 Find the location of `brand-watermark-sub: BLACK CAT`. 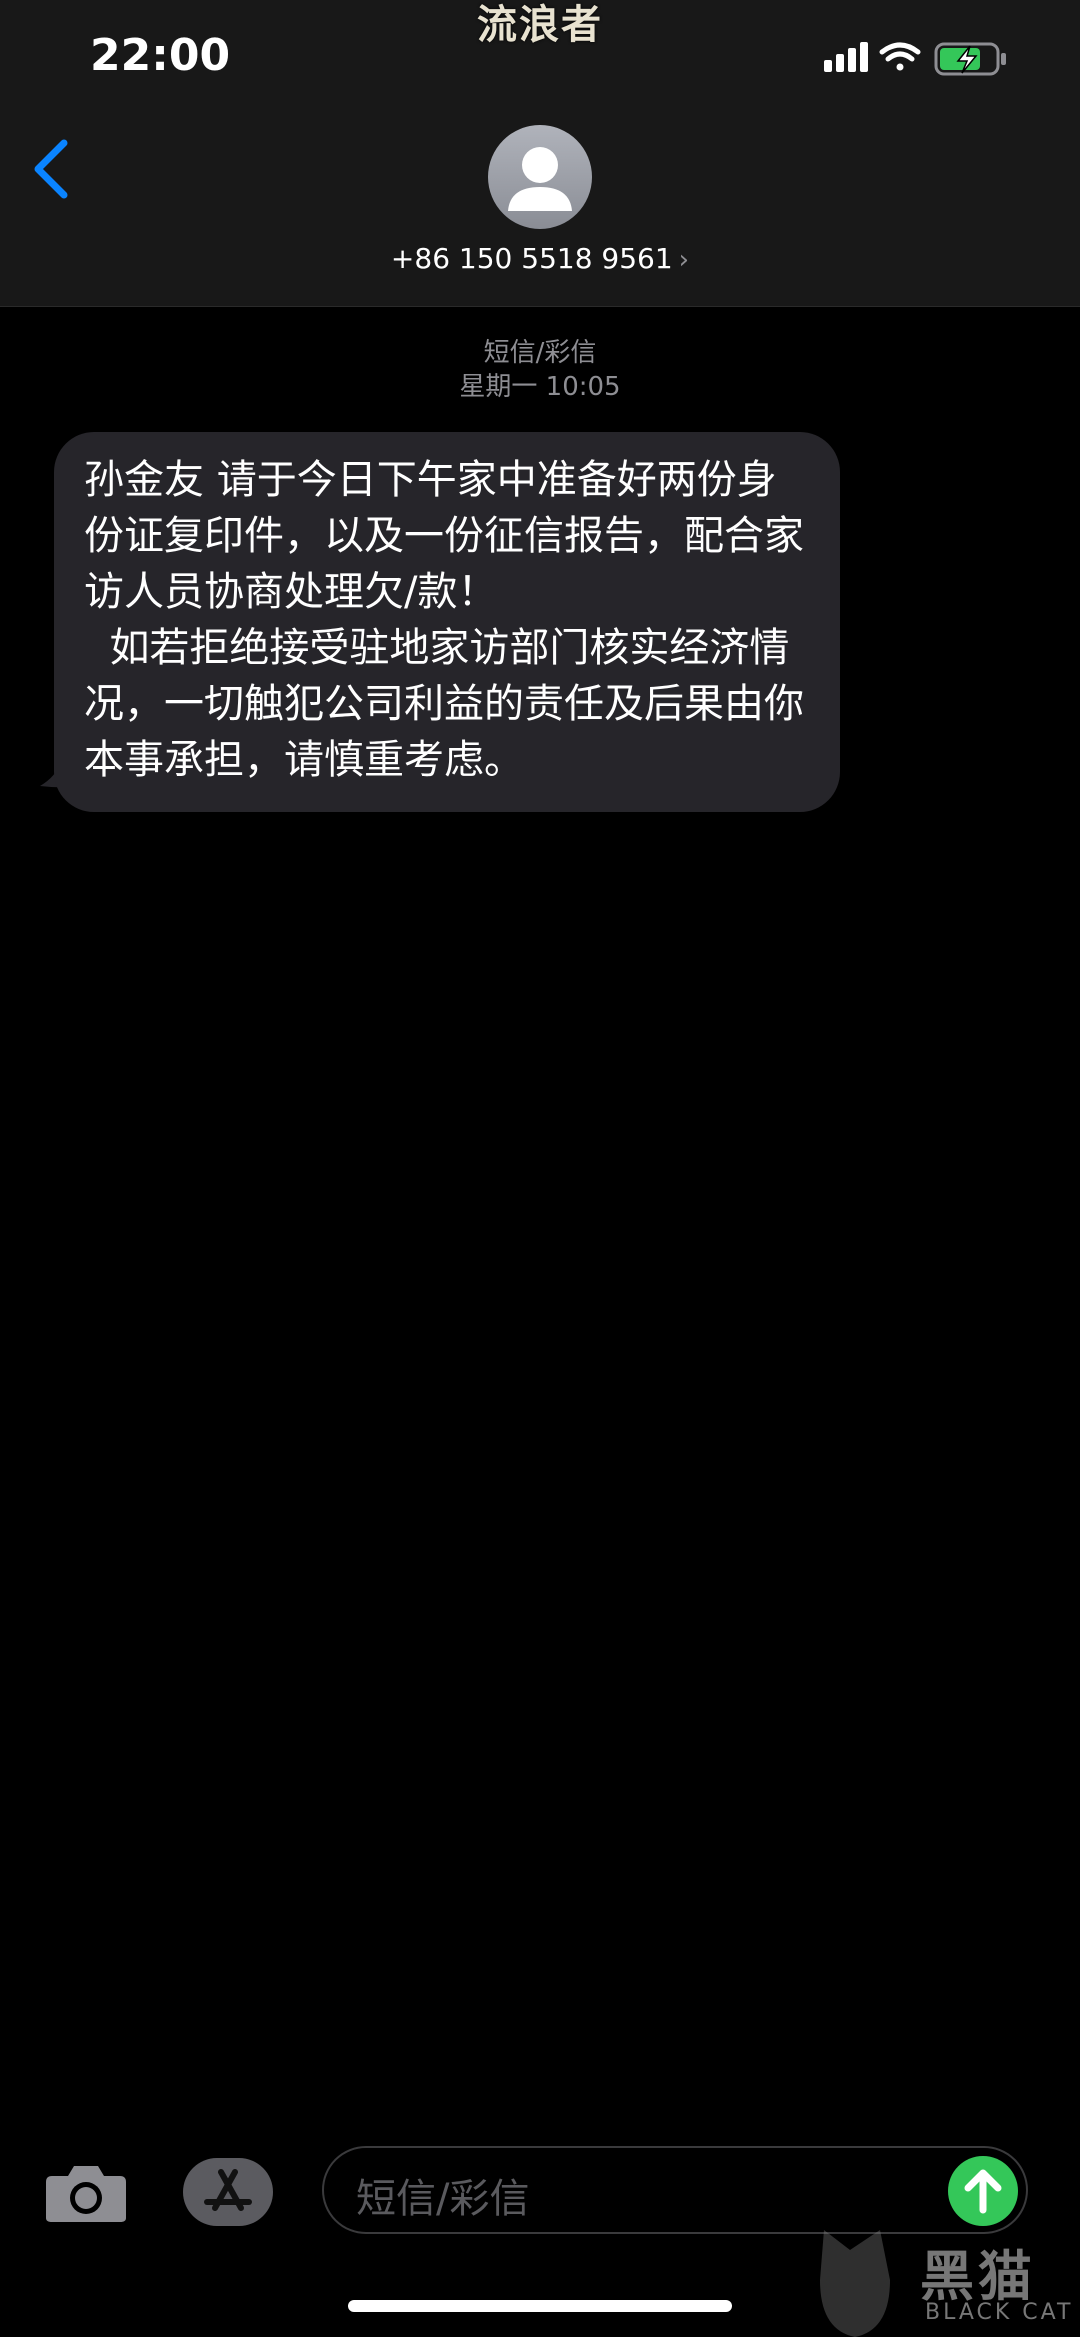

brand-watermark-sub: BLACK CAT is located at coordinates (999, 2312).